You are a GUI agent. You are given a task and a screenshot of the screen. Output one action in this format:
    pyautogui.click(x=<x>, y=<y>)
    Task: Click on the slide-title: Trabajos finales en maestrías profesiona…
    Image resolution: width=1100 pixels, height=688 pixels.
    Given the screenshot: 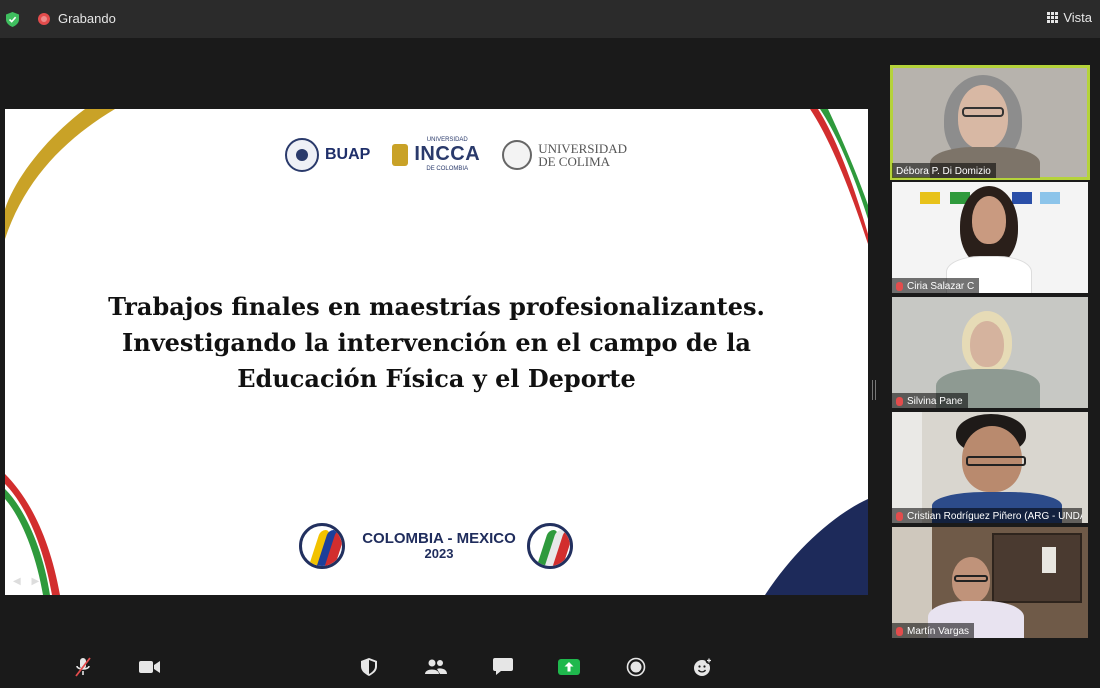 What is the action you would take?
    pyautogui.click(x=436, y=343)
    